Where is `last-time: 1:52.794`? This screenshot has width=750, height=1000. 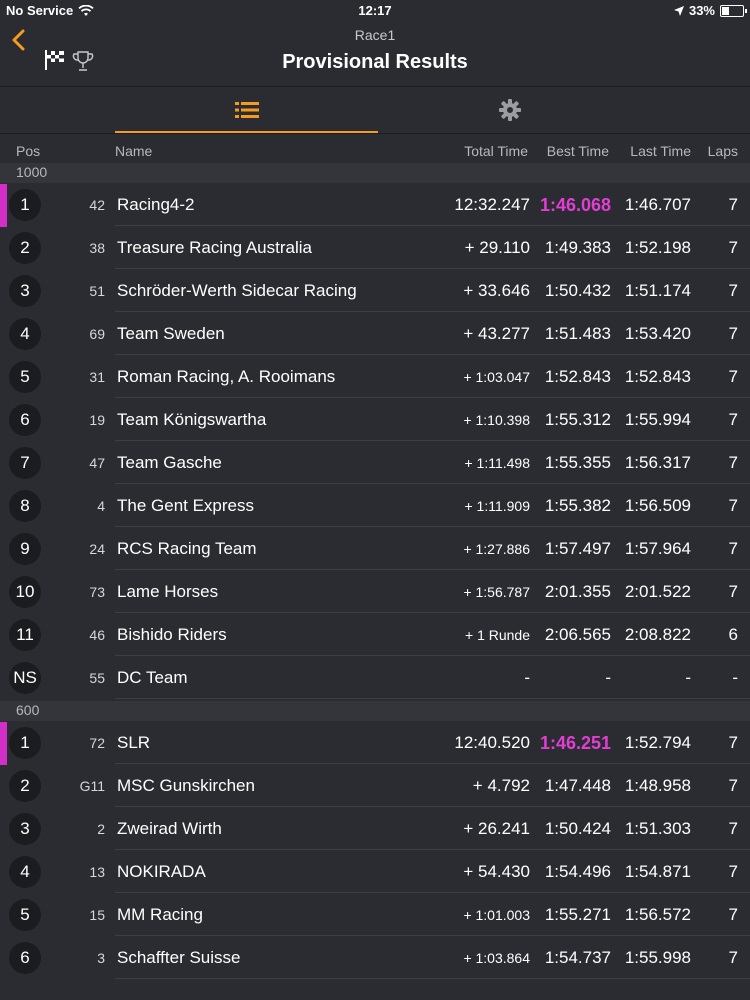
last-time: 1:52.794 is located at coordinates (657, 742).